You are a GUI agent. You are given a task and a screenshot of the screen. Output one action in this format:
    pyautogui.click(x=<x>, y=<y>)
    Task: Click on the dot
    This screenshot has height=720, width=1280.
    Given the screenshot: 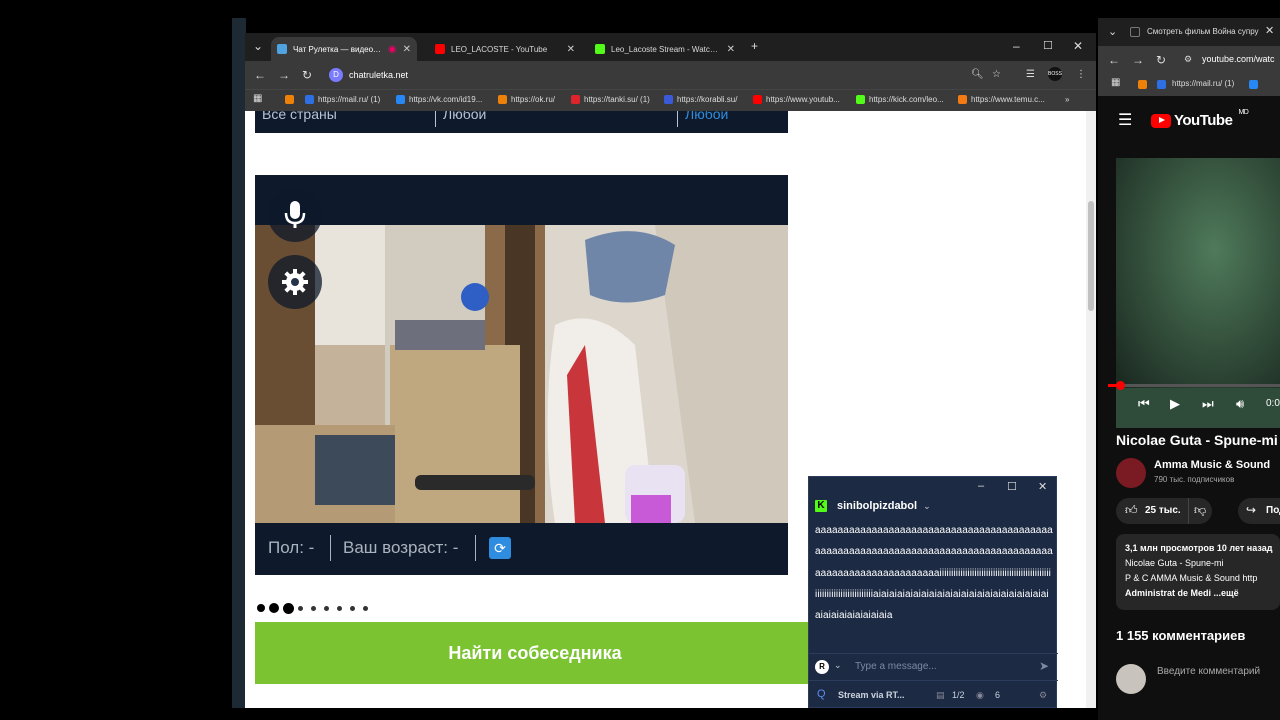 What is the action you would take?
    pyautogui.click(x=288, y=608)
    